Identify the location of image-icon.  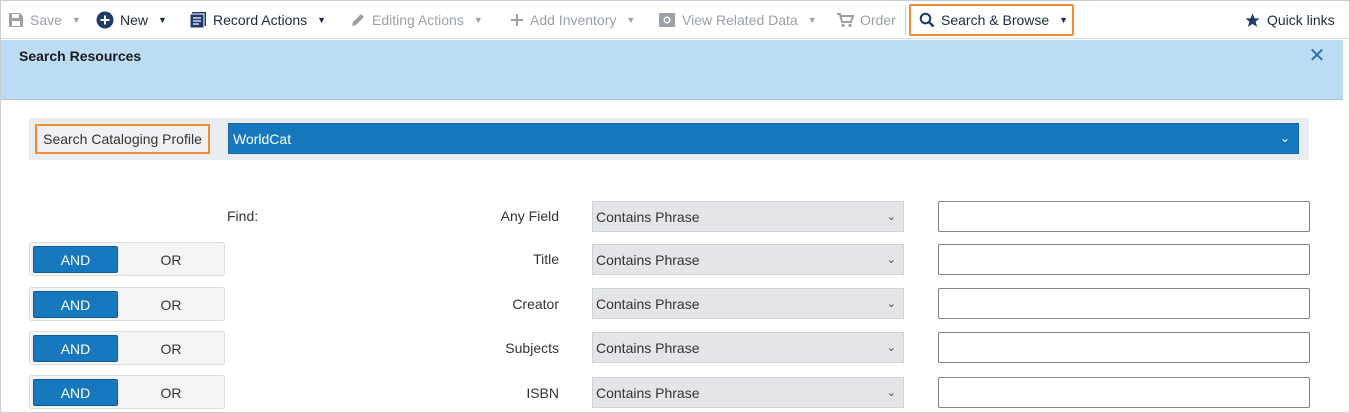
(667, 20).